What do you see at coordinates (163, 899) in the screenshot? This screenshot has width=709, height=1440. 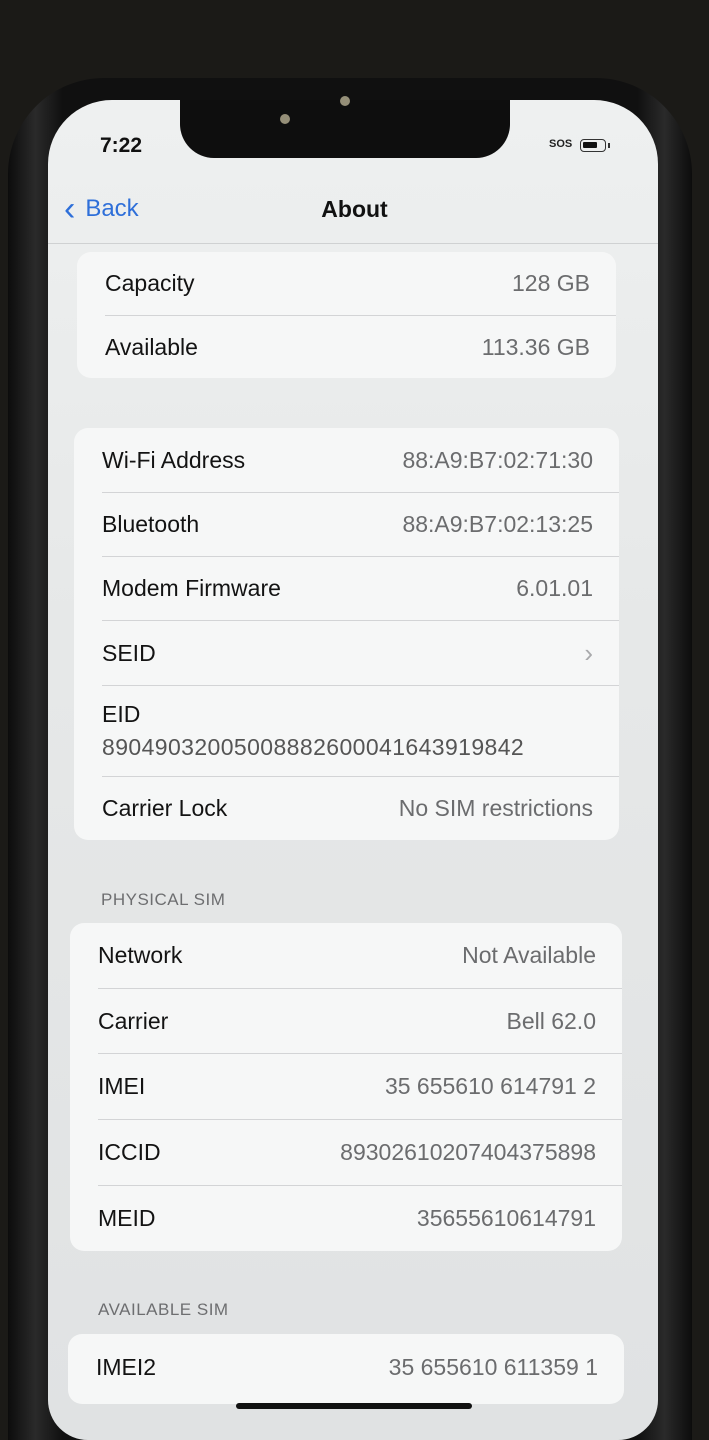 I see `physical-sim-header: PHYSICAL SIM` at bounding box center [163, 899].